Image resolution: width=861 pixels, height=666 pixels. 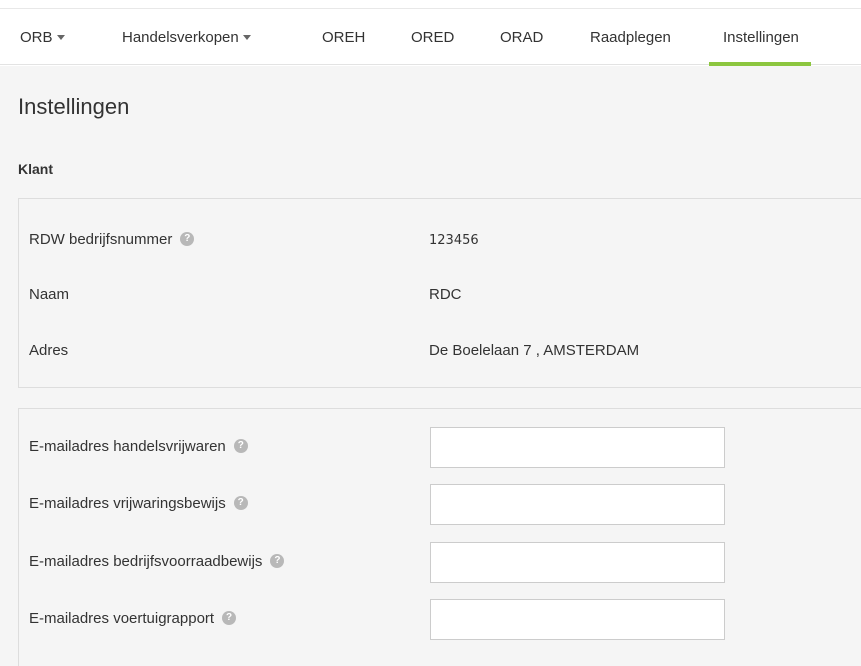 What do you see at coordinates (49, 350) in the screenshot?
I see `address-label: Adres` at bounding box center [49, 350].